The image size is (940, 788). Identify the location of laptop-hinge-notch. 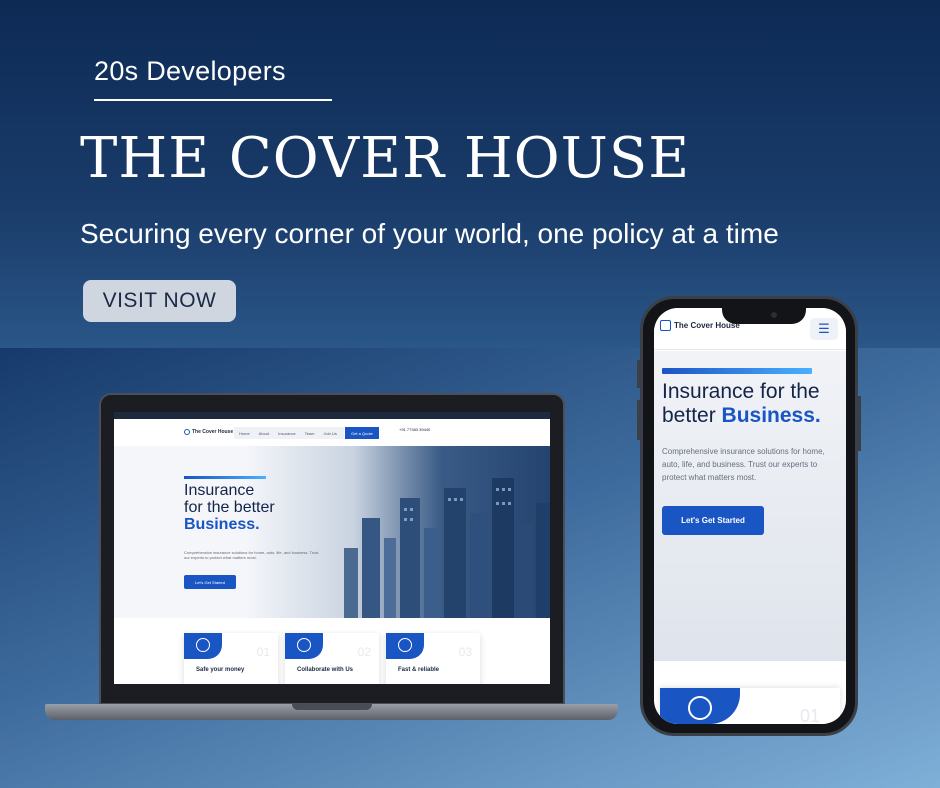
(332, 707).